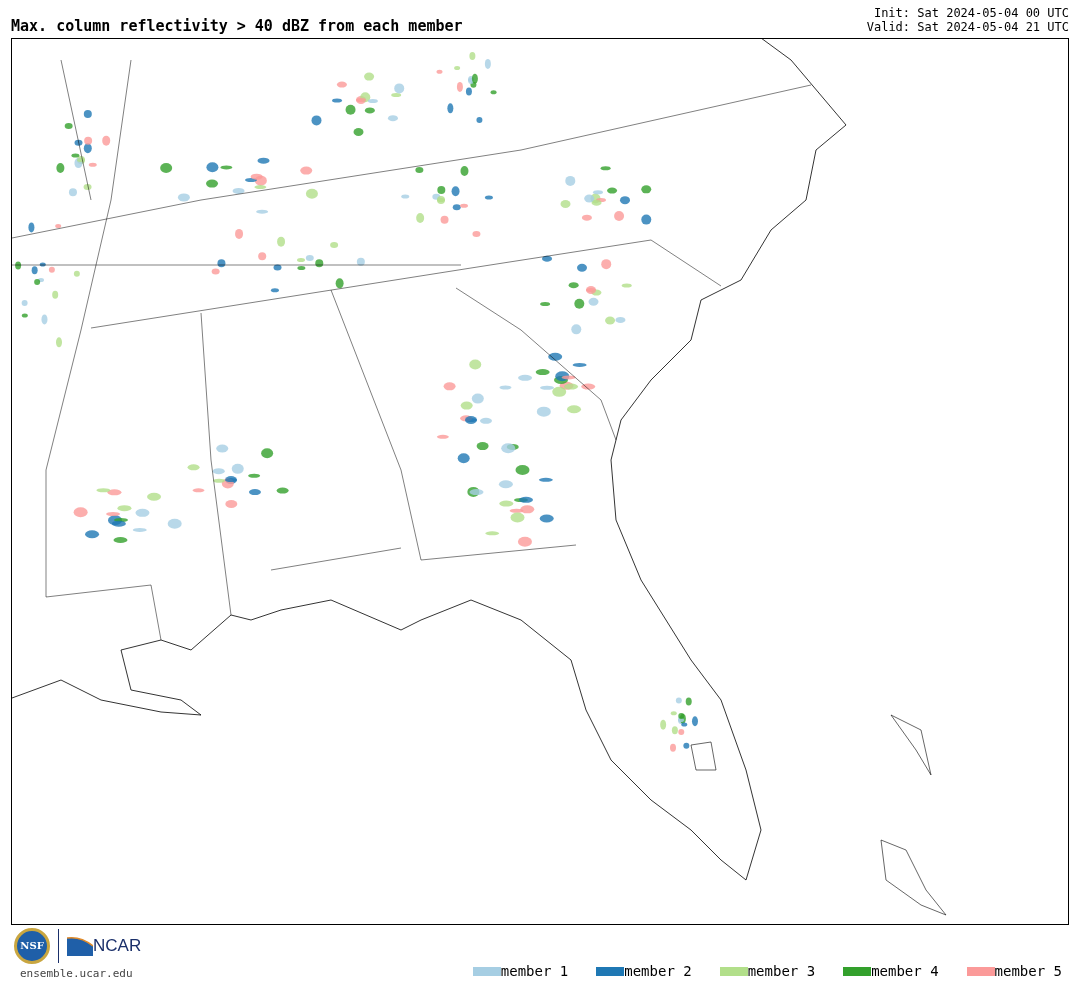 The image size is (1080, 988). I want to click on valid-time: Valid: Sat 2024-05-04 21 UTC, so click(967, 27).